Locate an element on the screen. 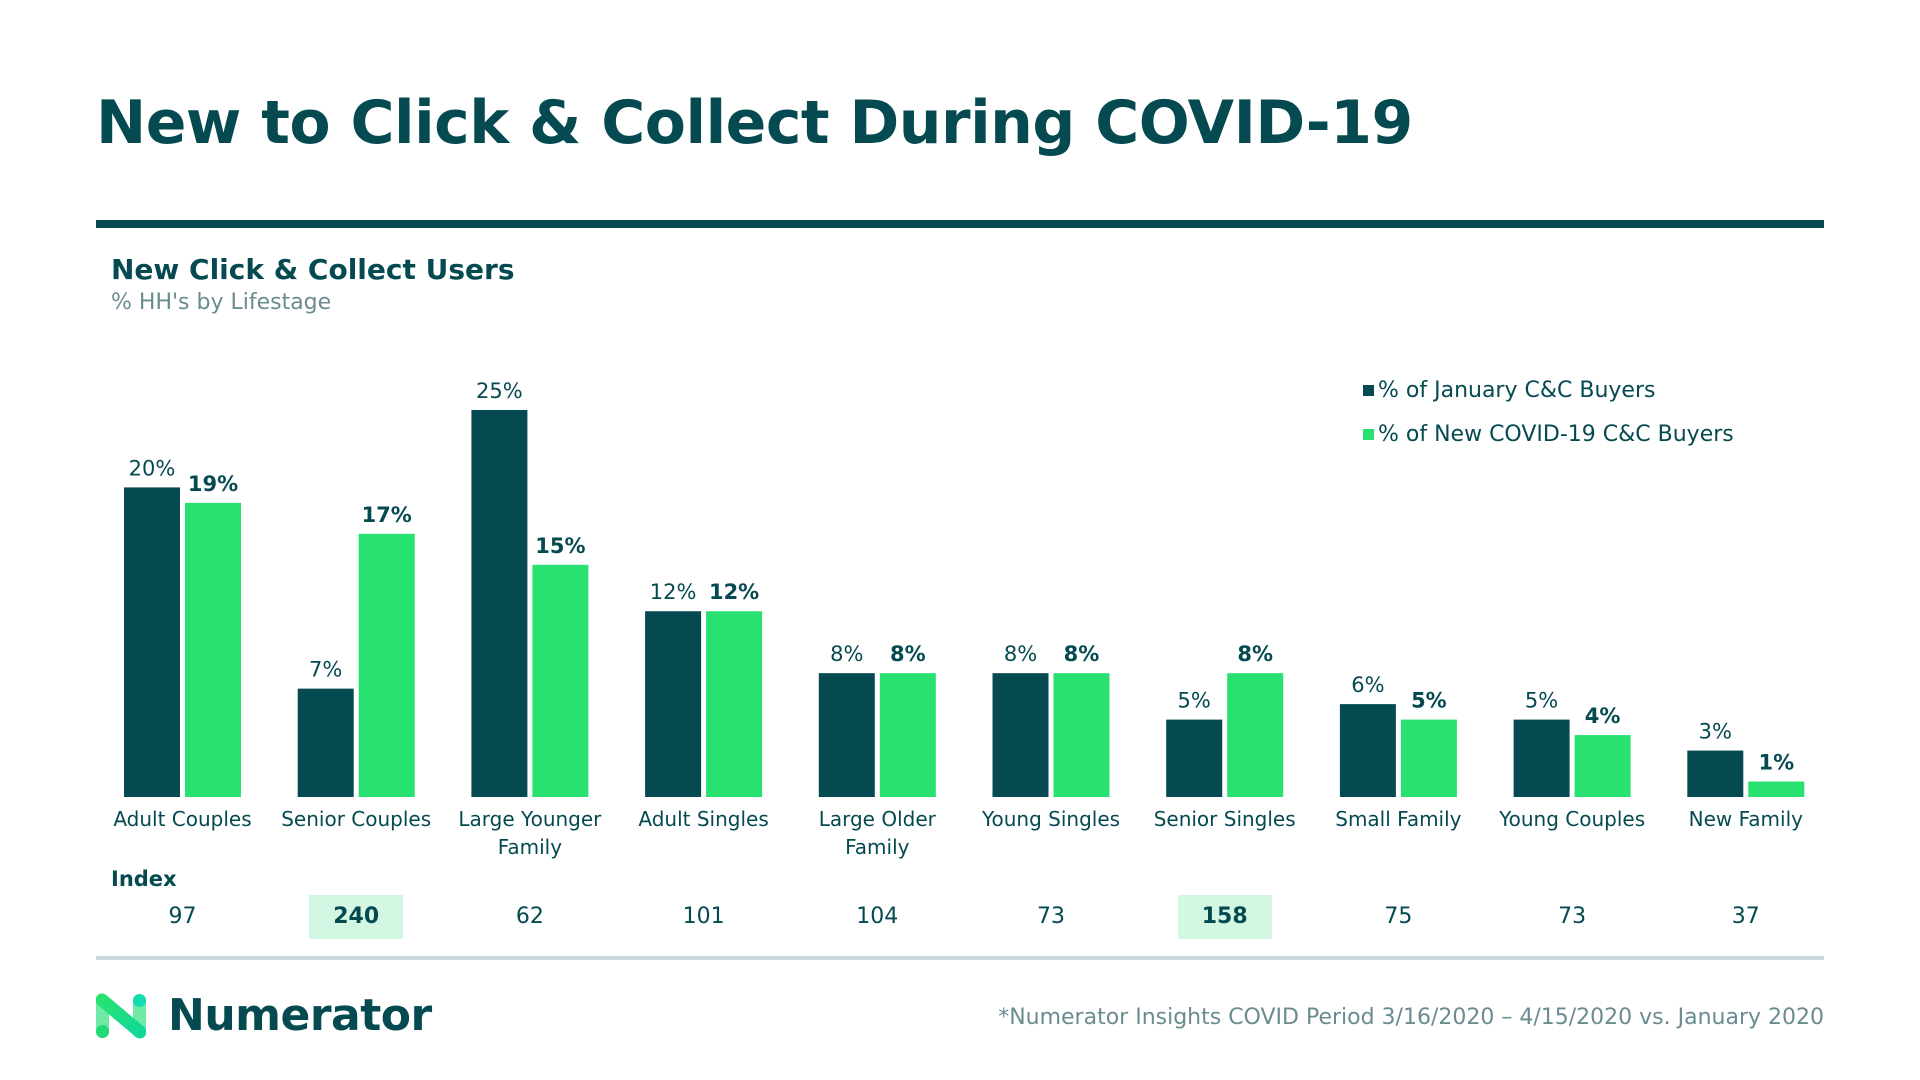 This screenshot has width=1920, height=1080. numerator-n-logo-icon is located at coordinates (121, 1015).